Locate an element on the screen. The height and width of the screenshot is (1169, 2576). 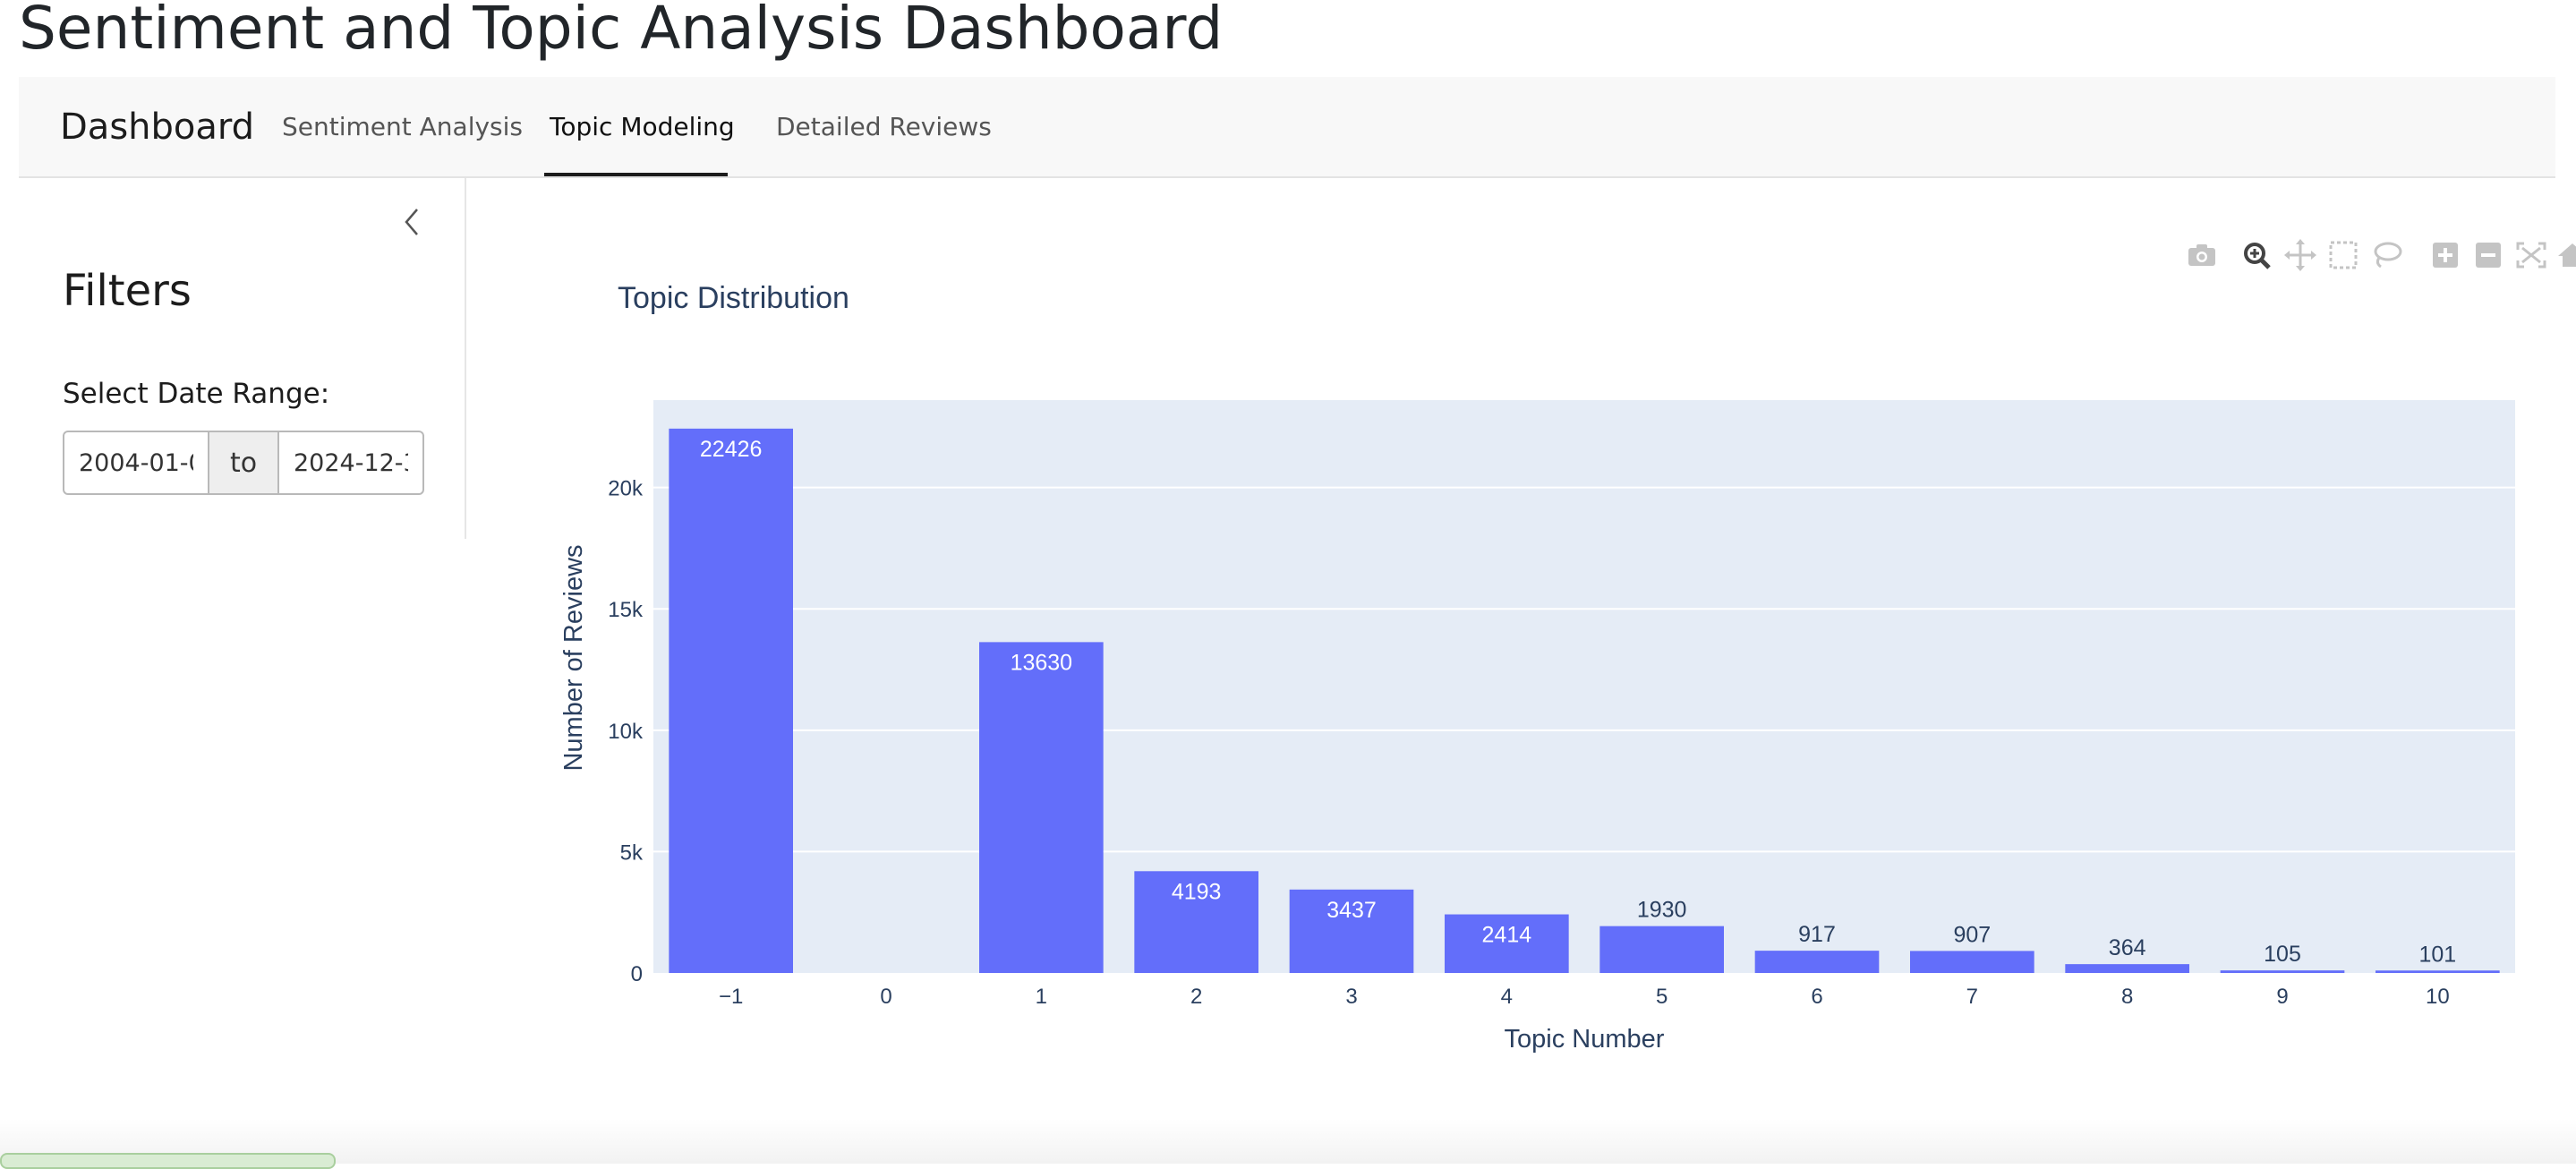
chevron-left-icon is located at coordinates (412, 222).